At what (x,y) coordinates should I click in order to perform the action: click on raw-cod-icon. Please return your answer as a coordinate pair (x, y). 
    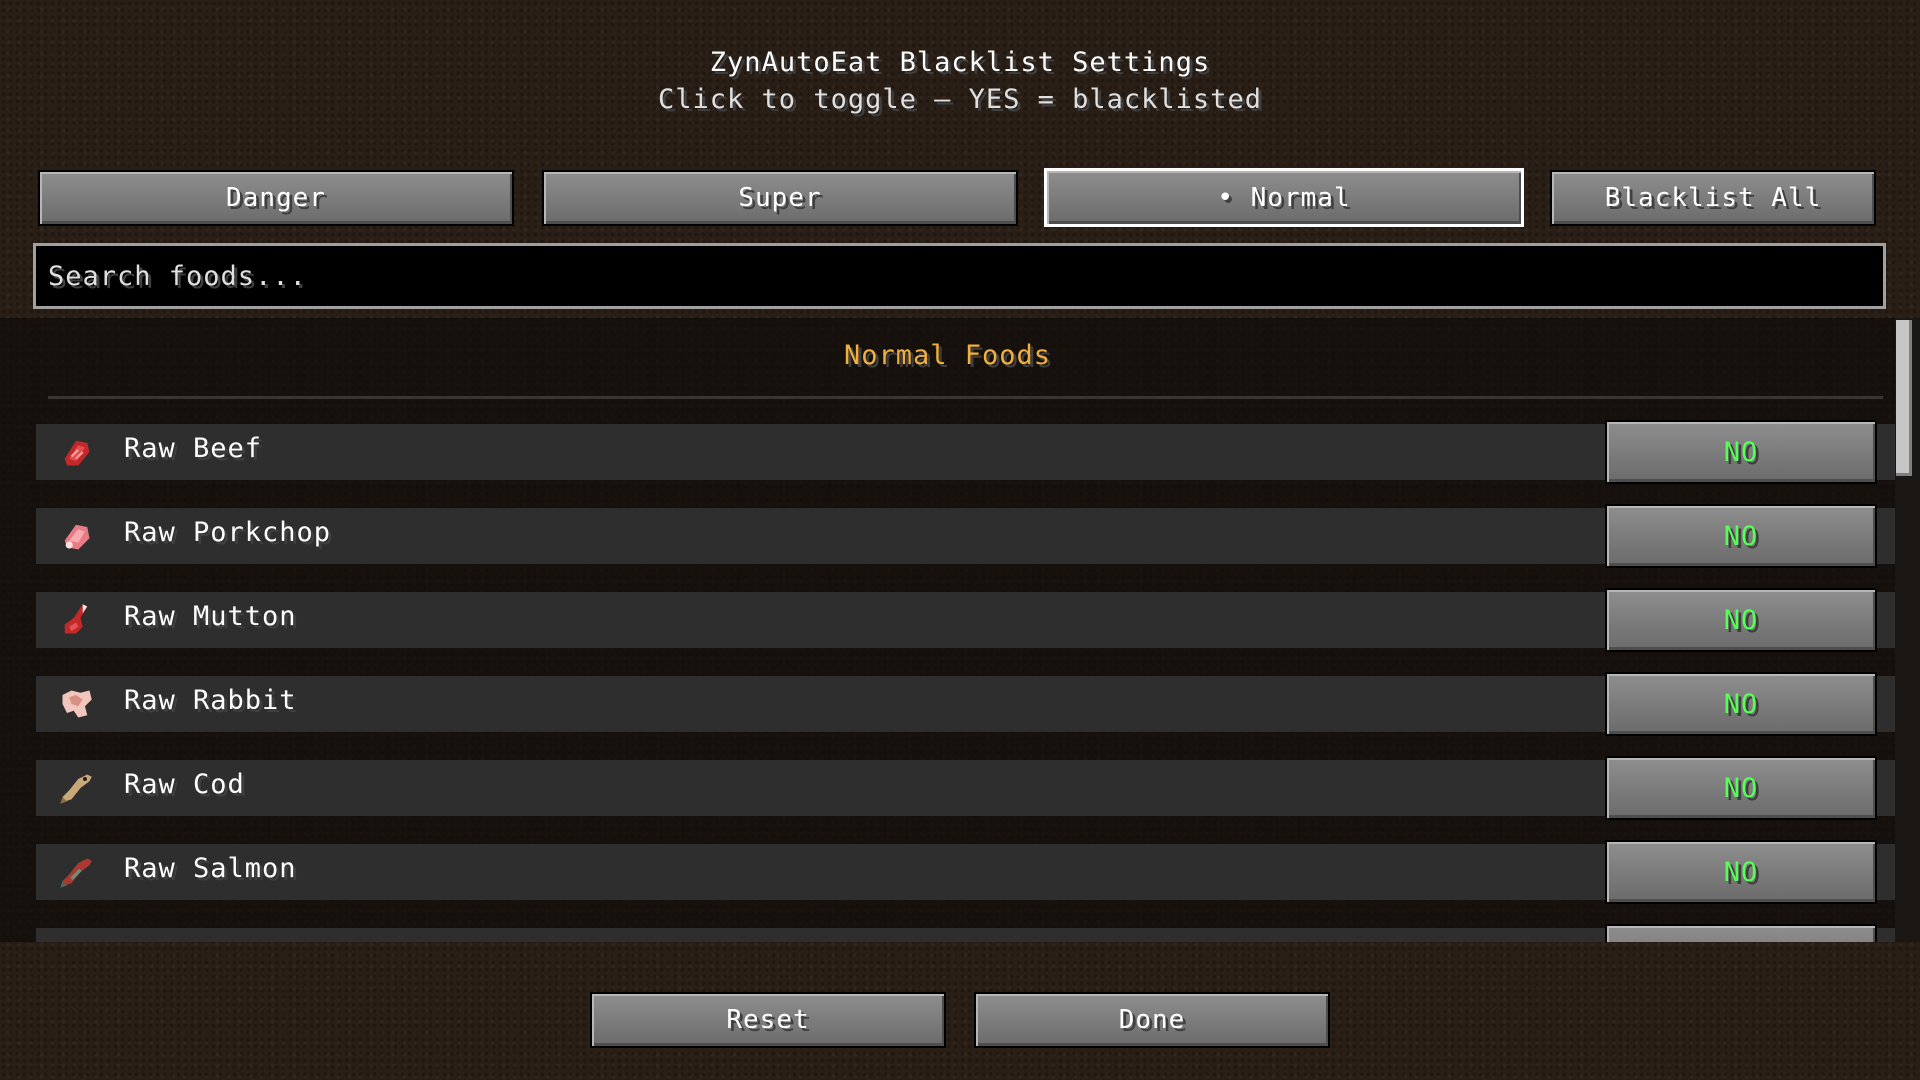
    Looking at the image, I should click on (76, 789).